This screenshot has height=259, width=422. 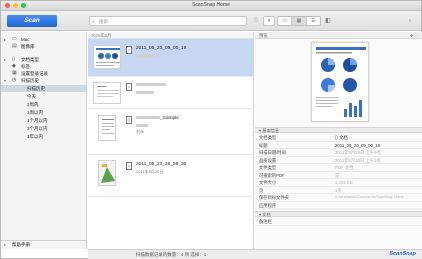 What do you see at coordinates (168, 21) in the screenshot?
I see `search-input: ⌕ 搜索` at bounding box center [168, 21].